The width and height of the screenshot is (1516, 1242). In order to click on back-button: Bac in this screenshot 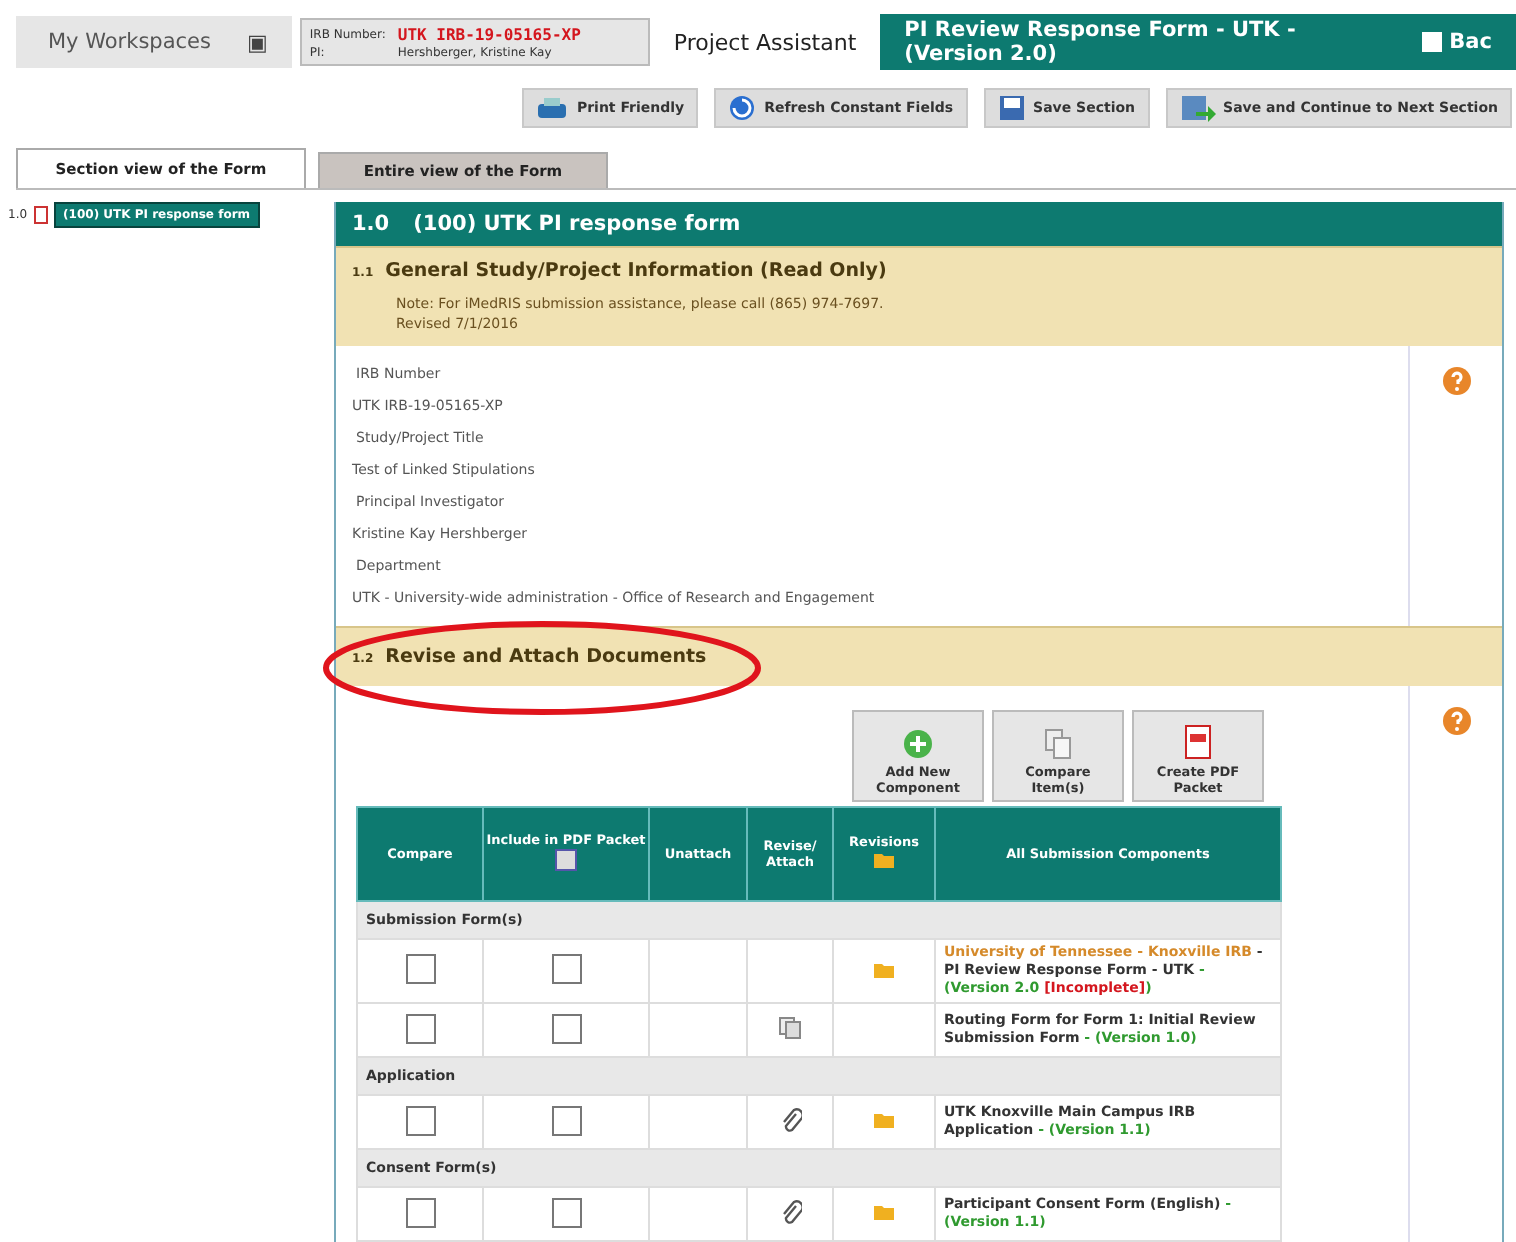, I will do `click(1456, 42)`.